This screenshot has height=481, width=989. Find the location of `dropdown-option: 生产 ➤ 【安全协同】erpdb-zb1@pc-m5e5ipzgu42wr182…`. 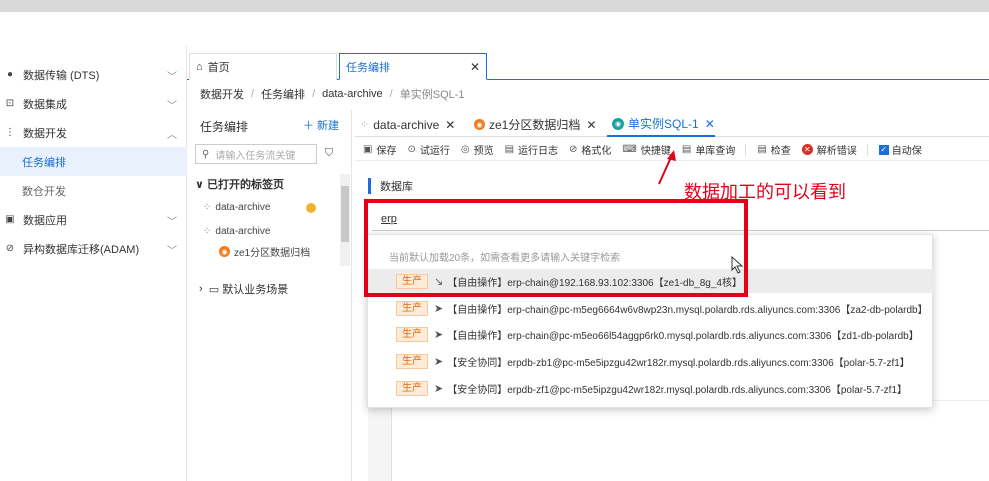

dropdown-option: 生产 ➤ 【安全协同】erpdb-zb1@pc-m5e5ipzgu42wr182… is located at coordinates (651, 361).